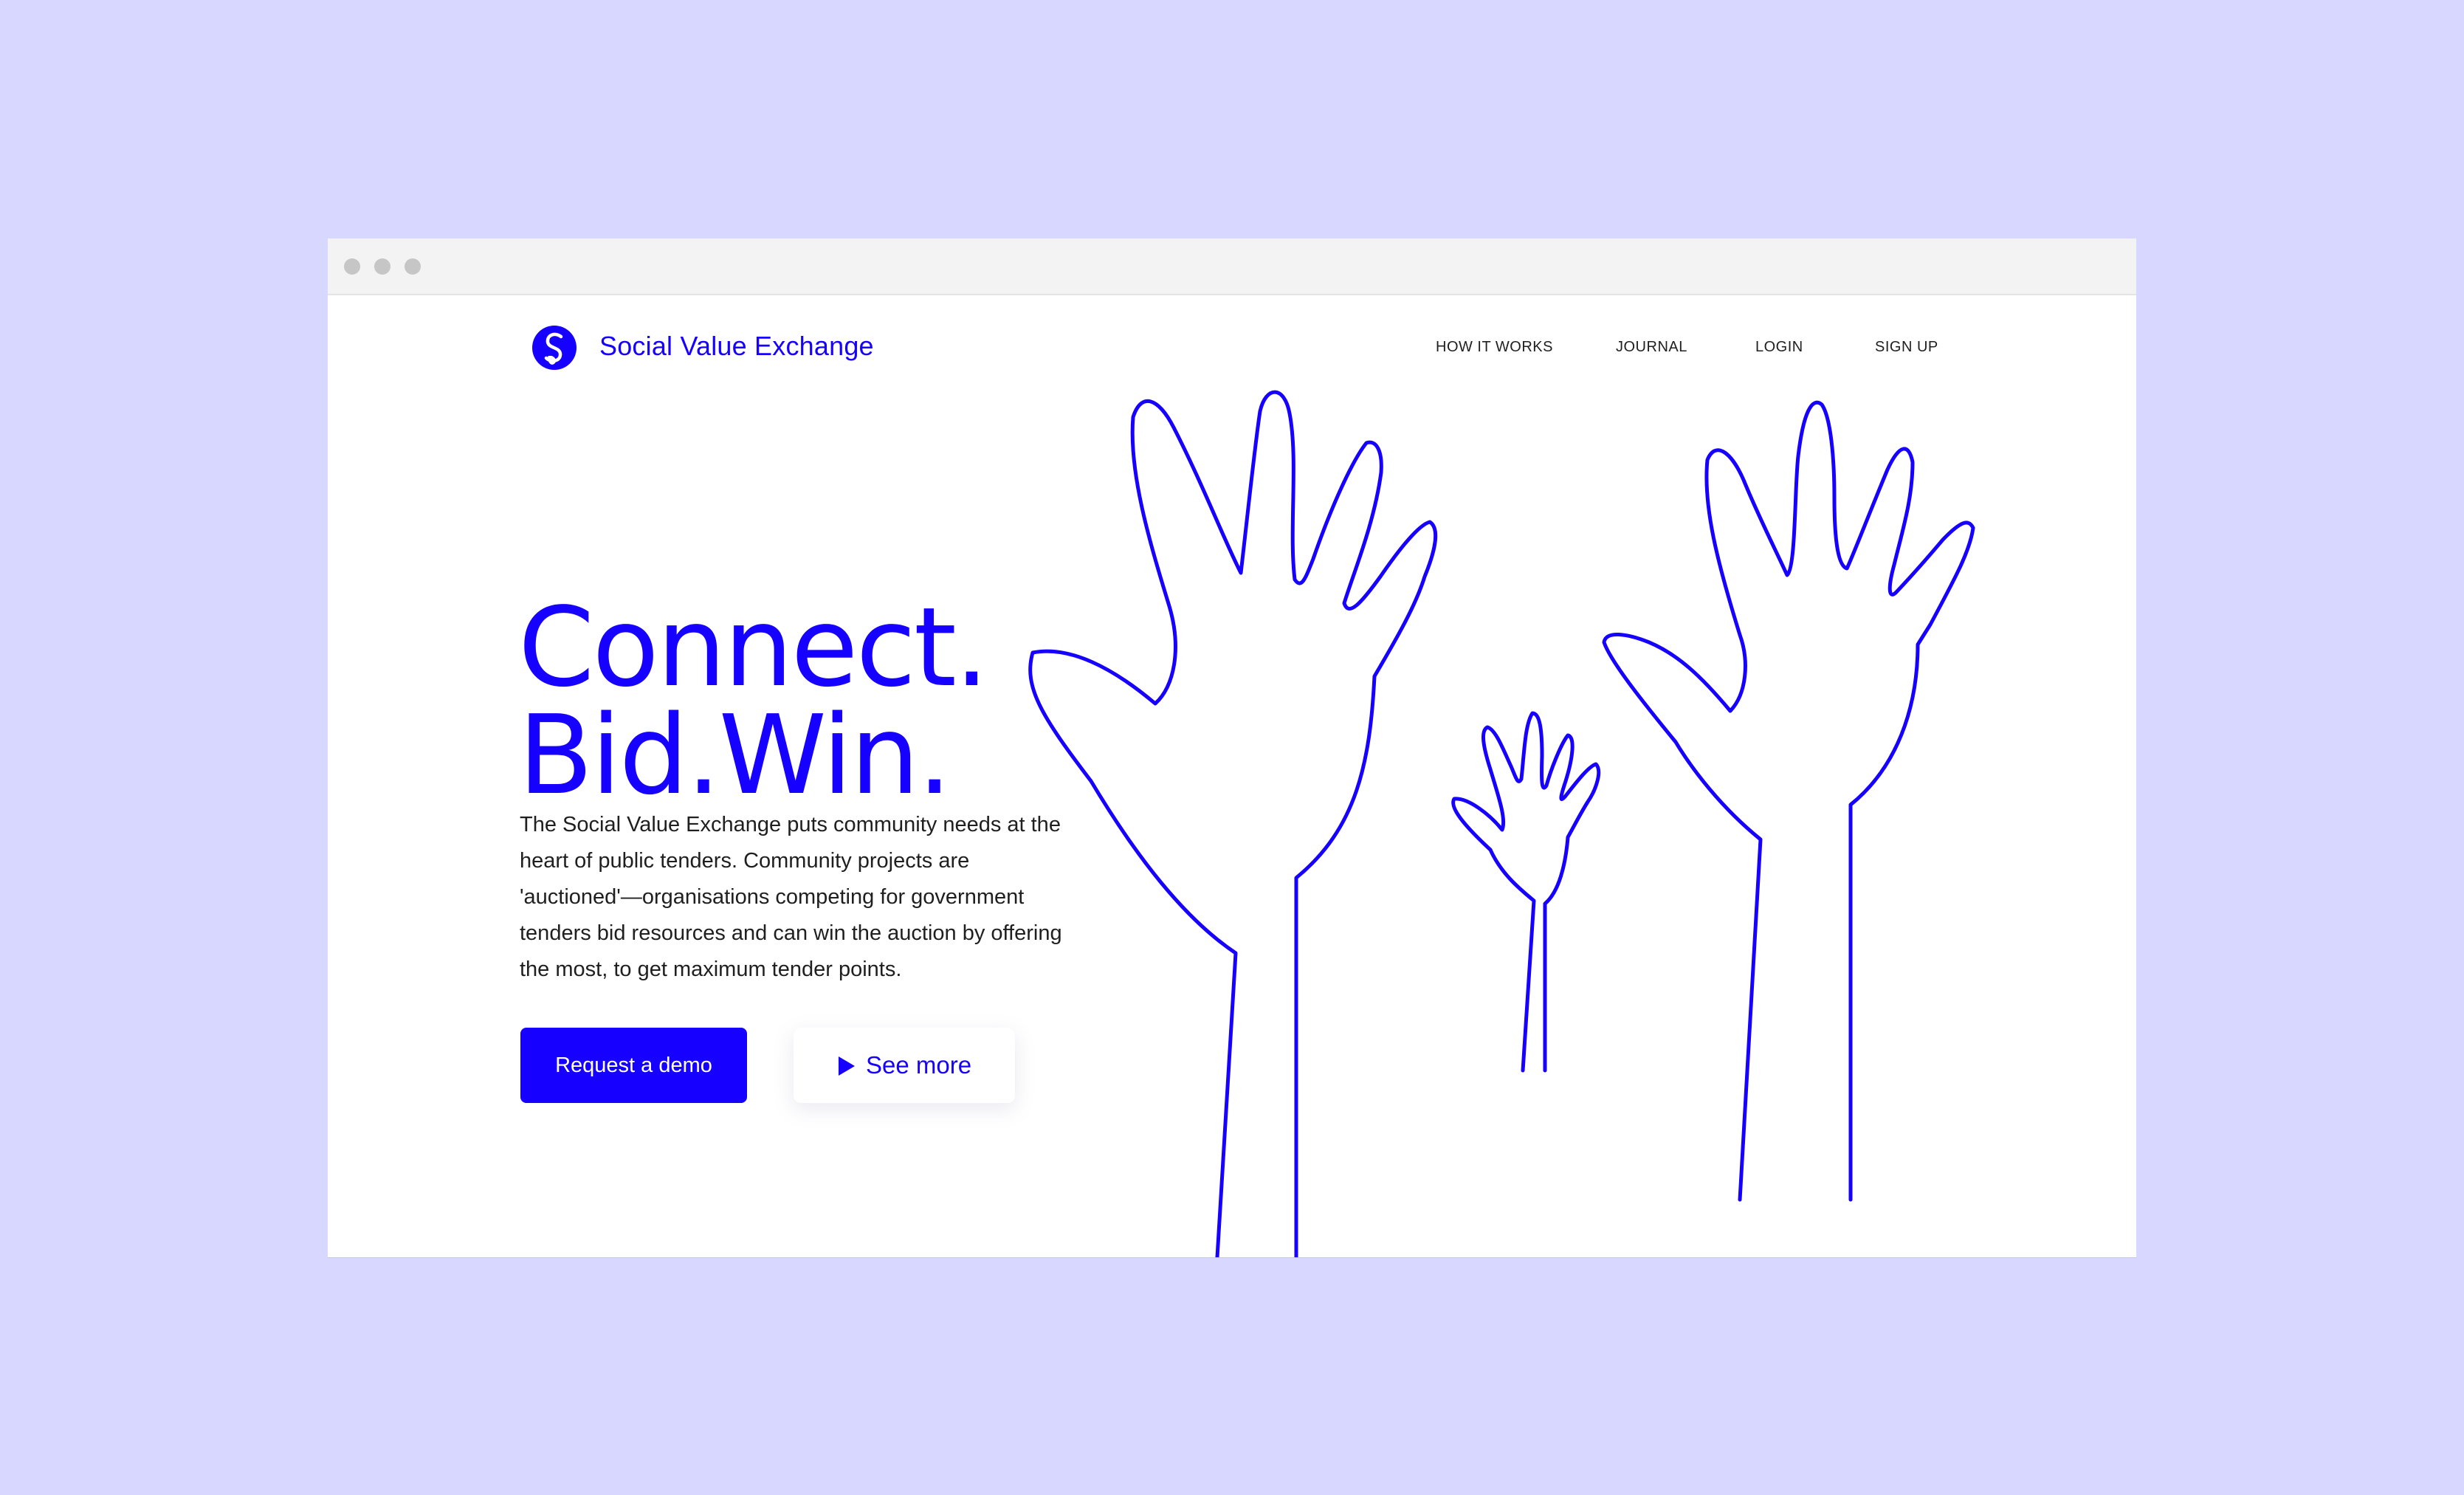 The width and height of the screenshot is (2464, 1495). I want to click on hero-title-line-1: Connect., so click(753, 648).